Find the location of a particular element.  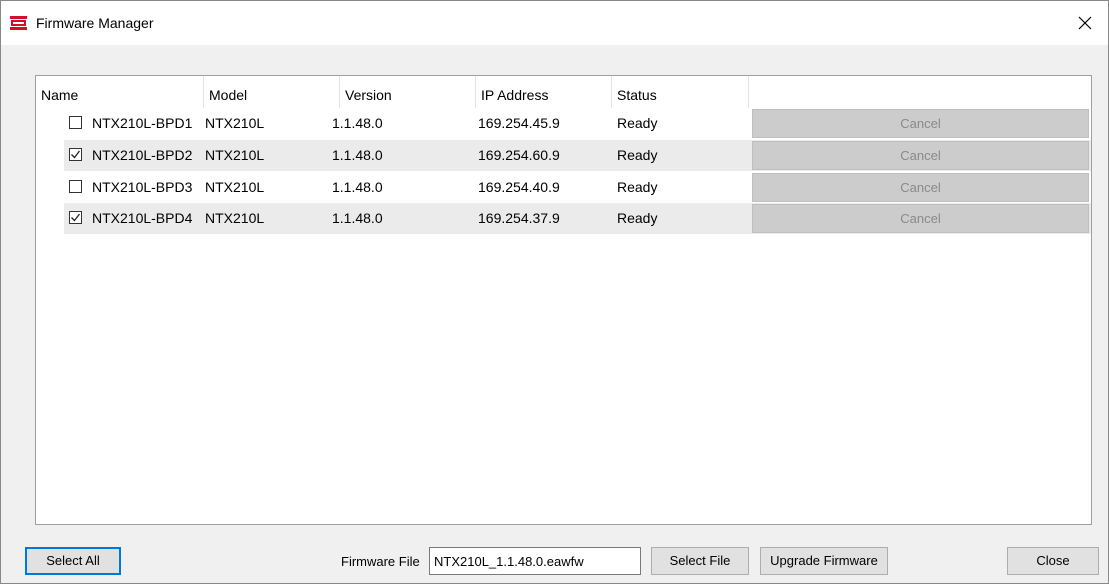

firmware-file-input is located at coordinates (535, 561).